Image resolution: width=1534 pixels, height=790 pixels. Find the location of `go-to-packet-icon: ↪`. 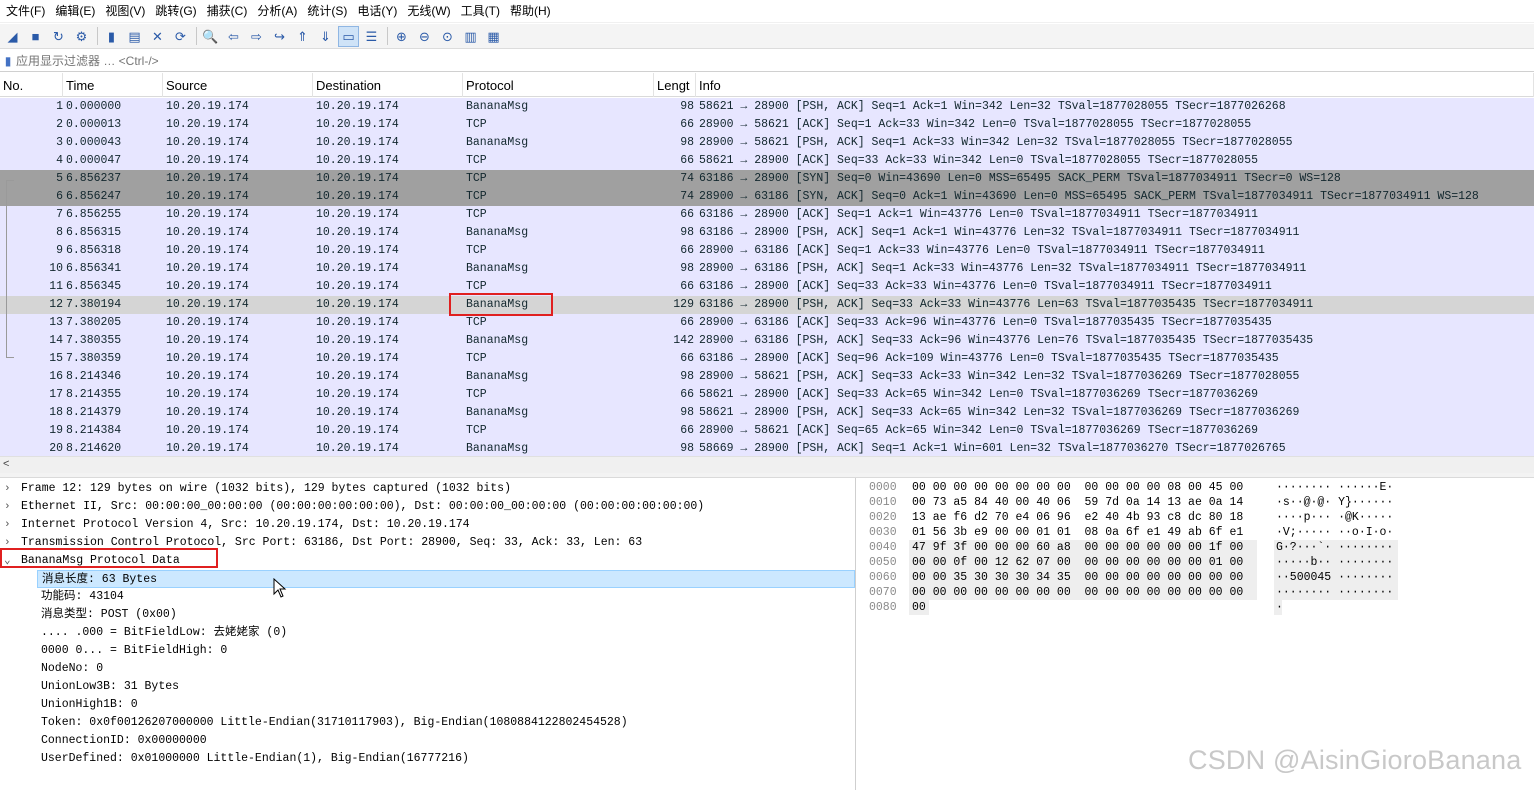

go-to-packet-icon: ↪ is located at coordinates (279, 36).